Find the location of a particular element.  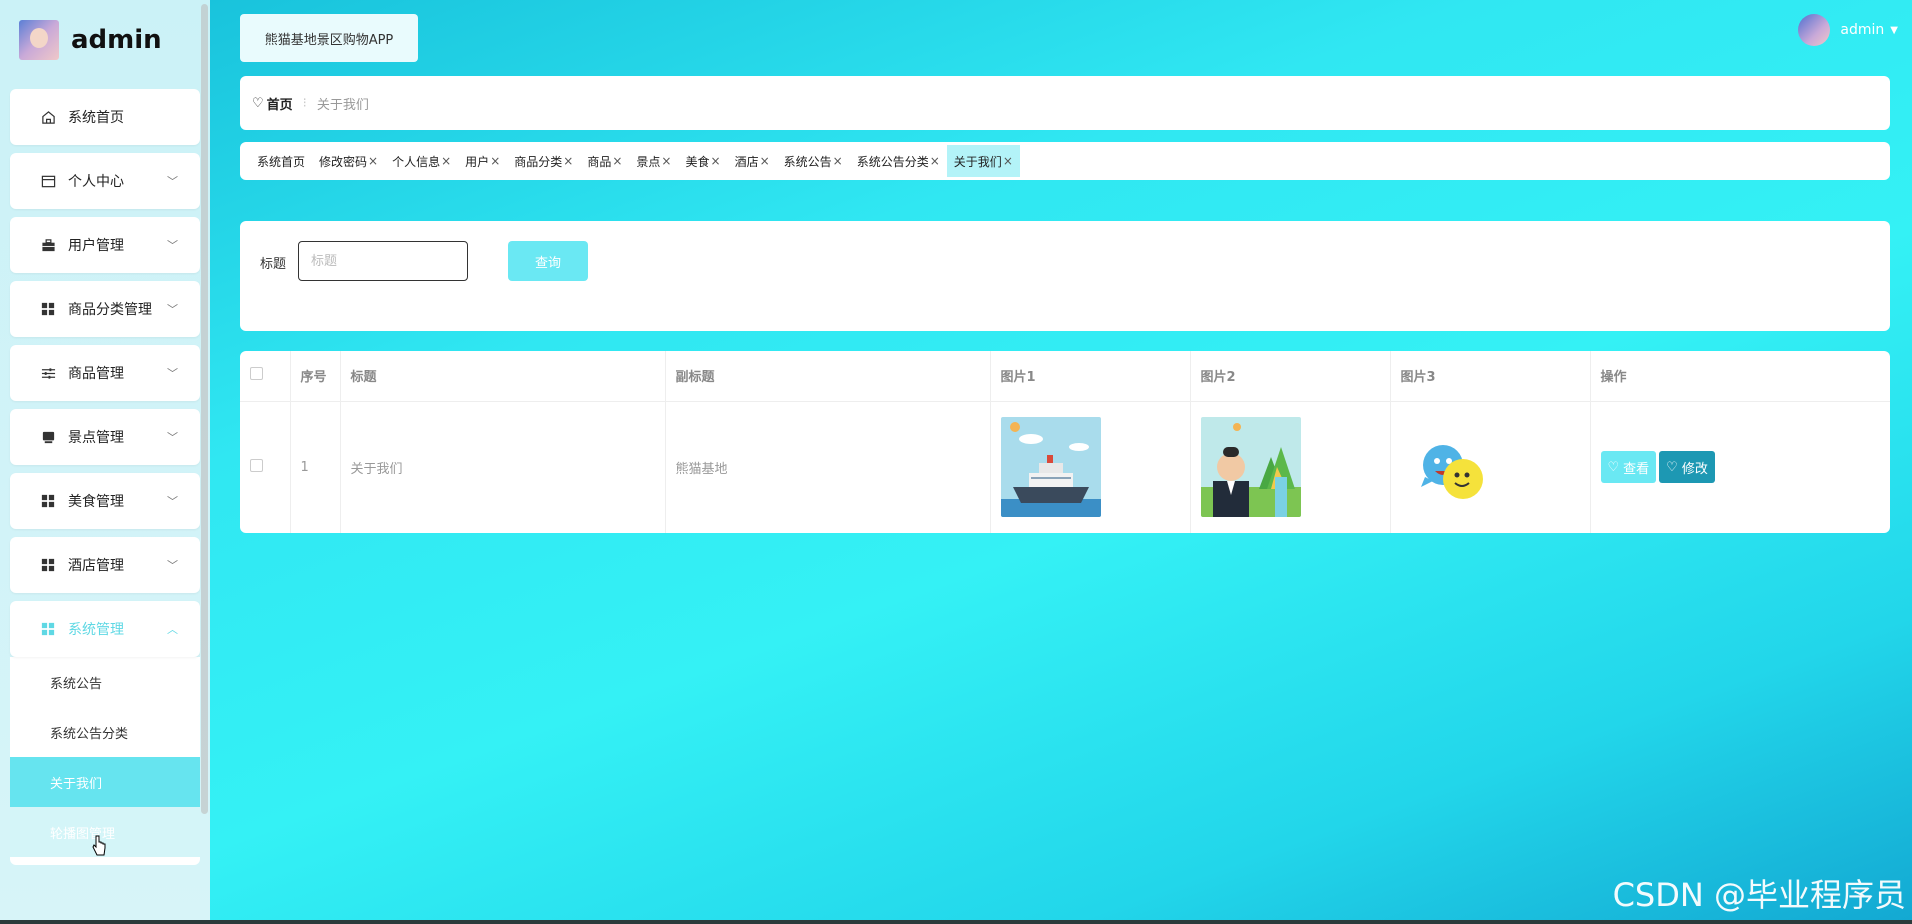

ship-image is located at coordinates (1050, 467).